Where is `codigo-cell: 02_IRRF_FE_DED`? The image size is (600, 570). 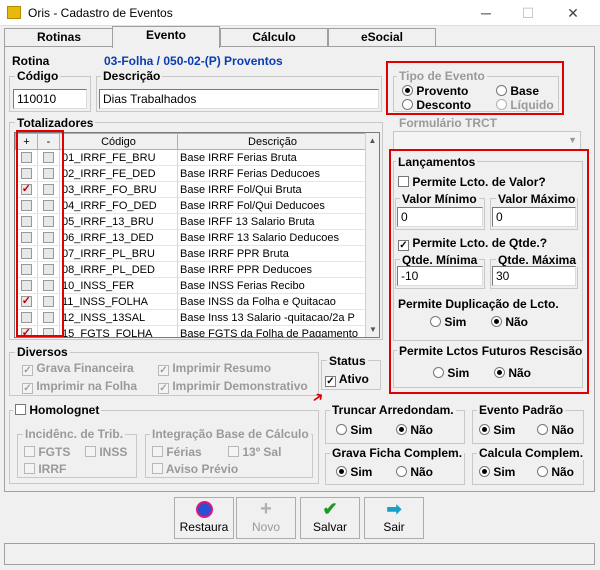 codigo-cell: 02_IRRF_FE_DED is located at coordinates (118, 173).